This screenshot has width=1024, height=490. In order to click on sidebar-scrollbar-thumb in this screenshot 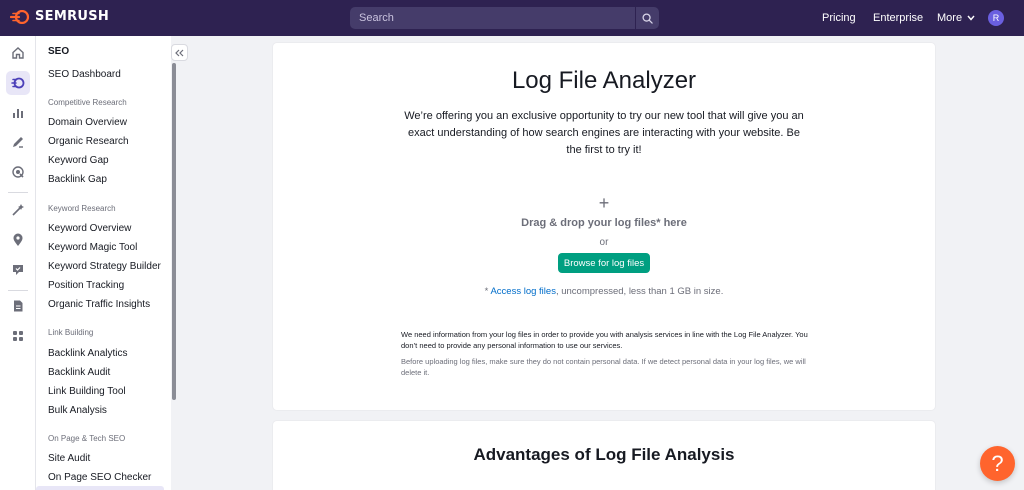, I will do `click(174, 231)`.